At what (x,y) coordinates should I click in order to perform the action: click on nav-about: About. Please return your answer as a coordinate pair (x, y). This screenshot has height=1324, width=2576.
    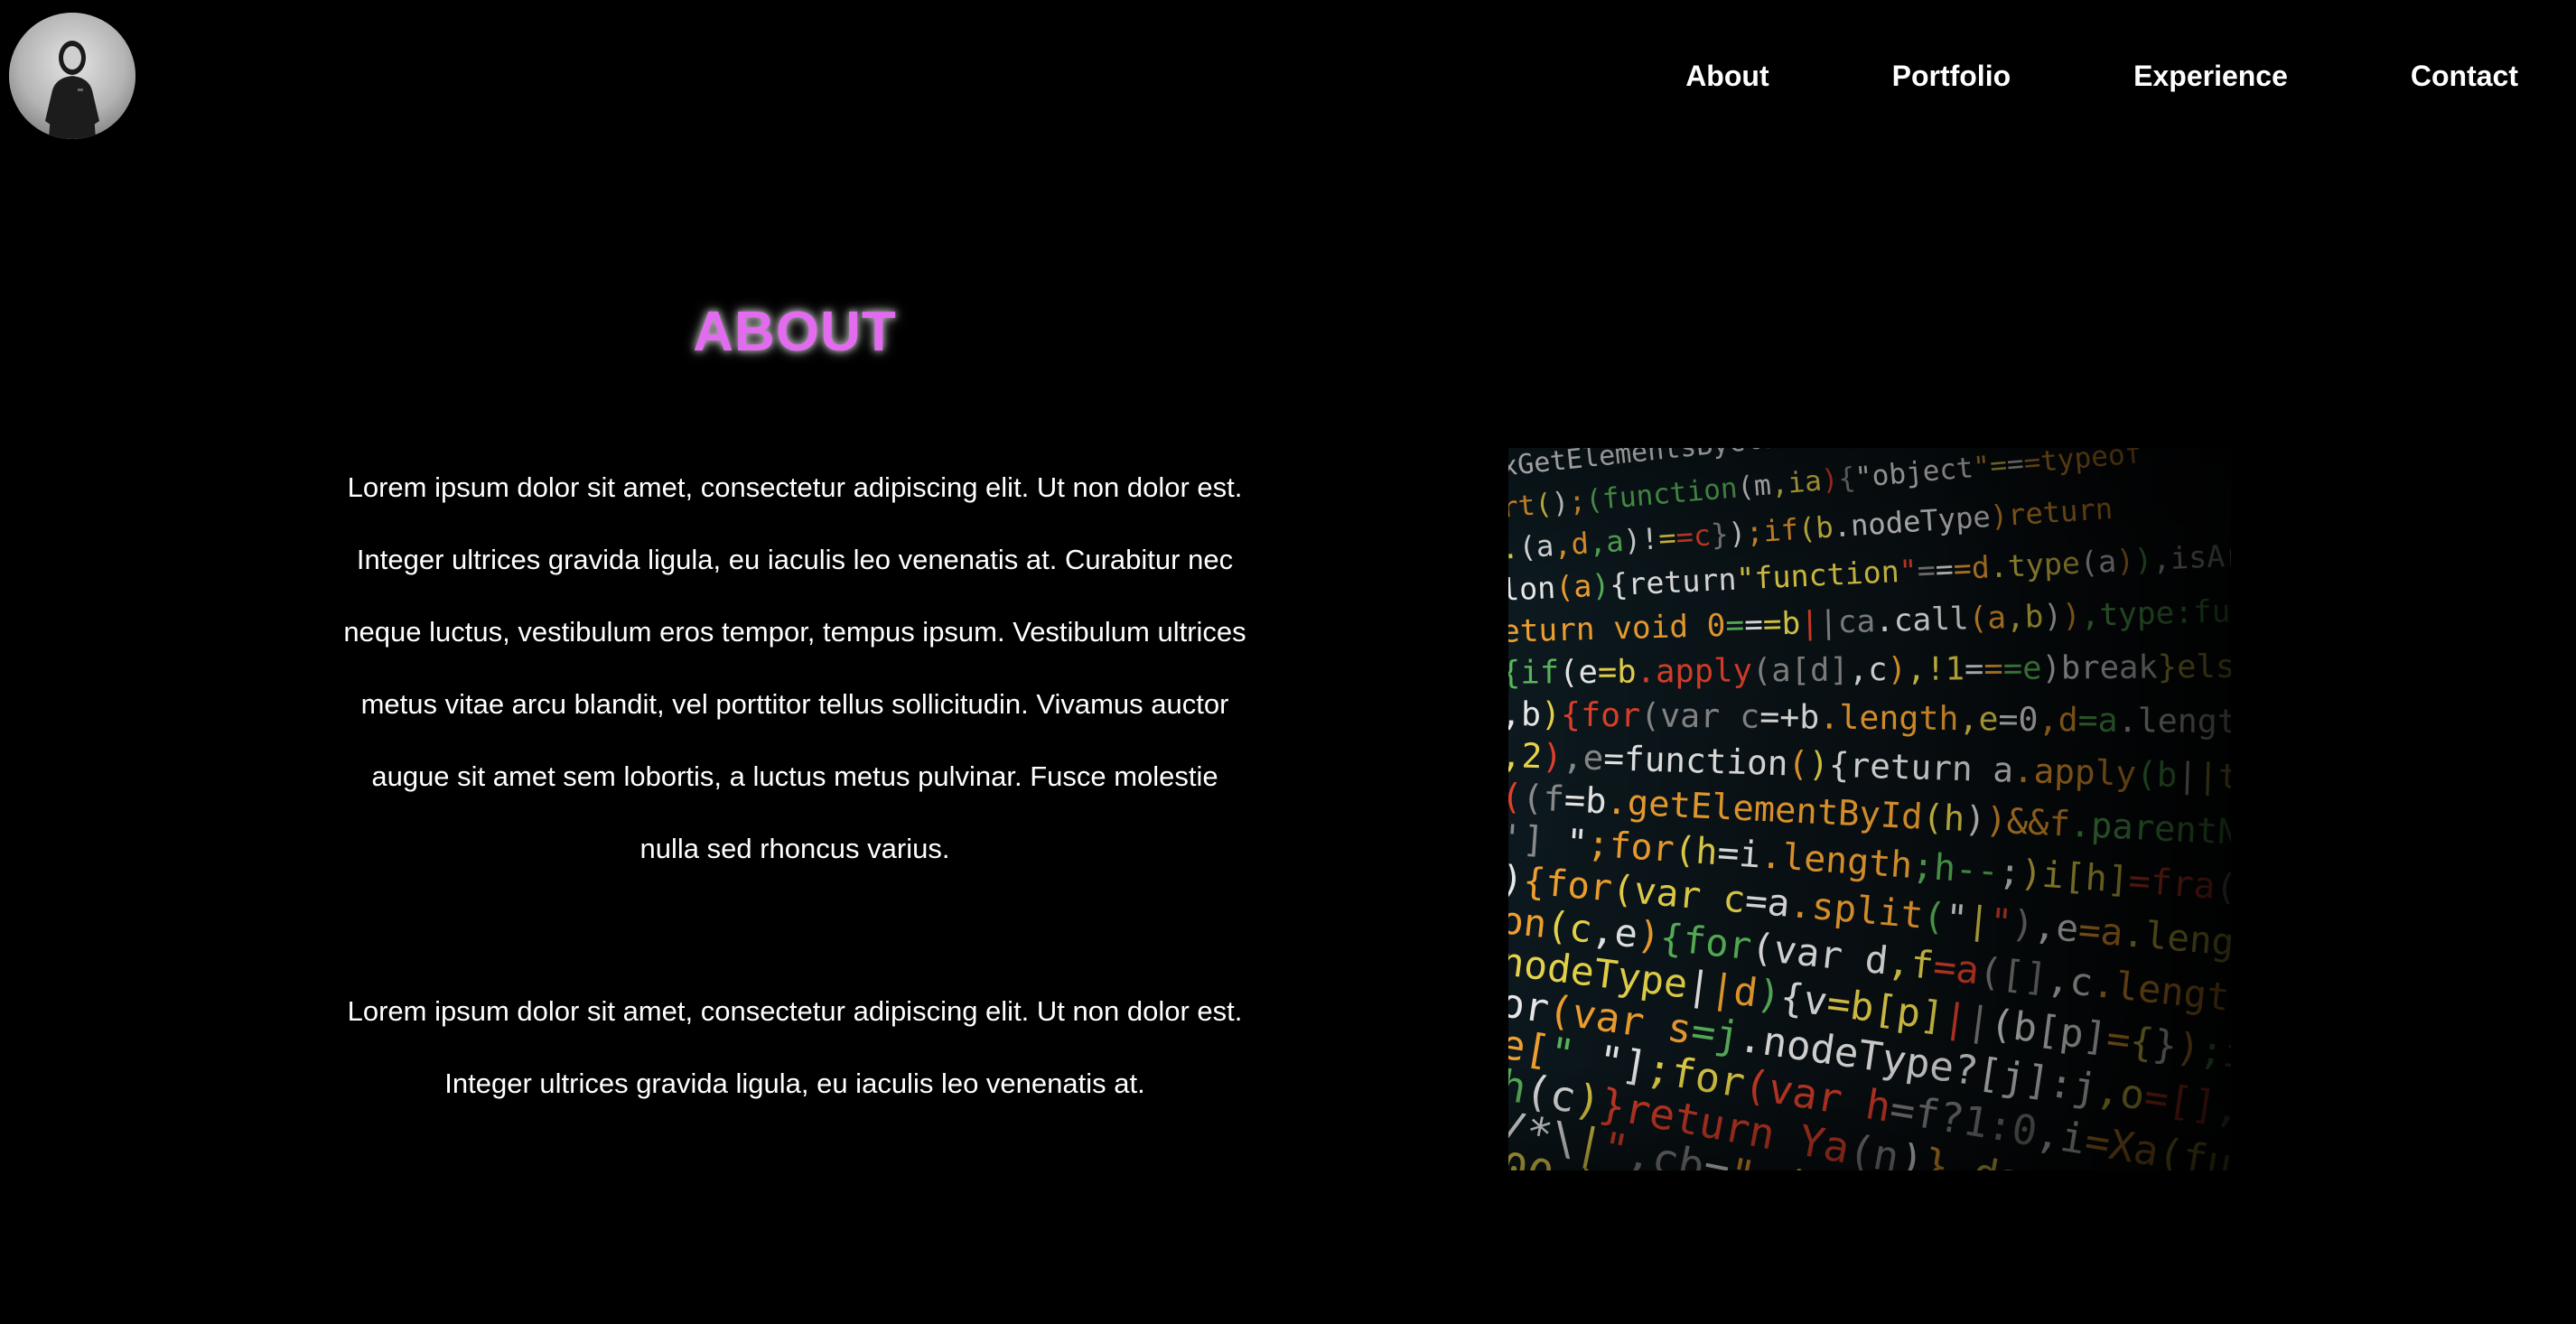
    Looking at the image, I should click on (1727, 76).